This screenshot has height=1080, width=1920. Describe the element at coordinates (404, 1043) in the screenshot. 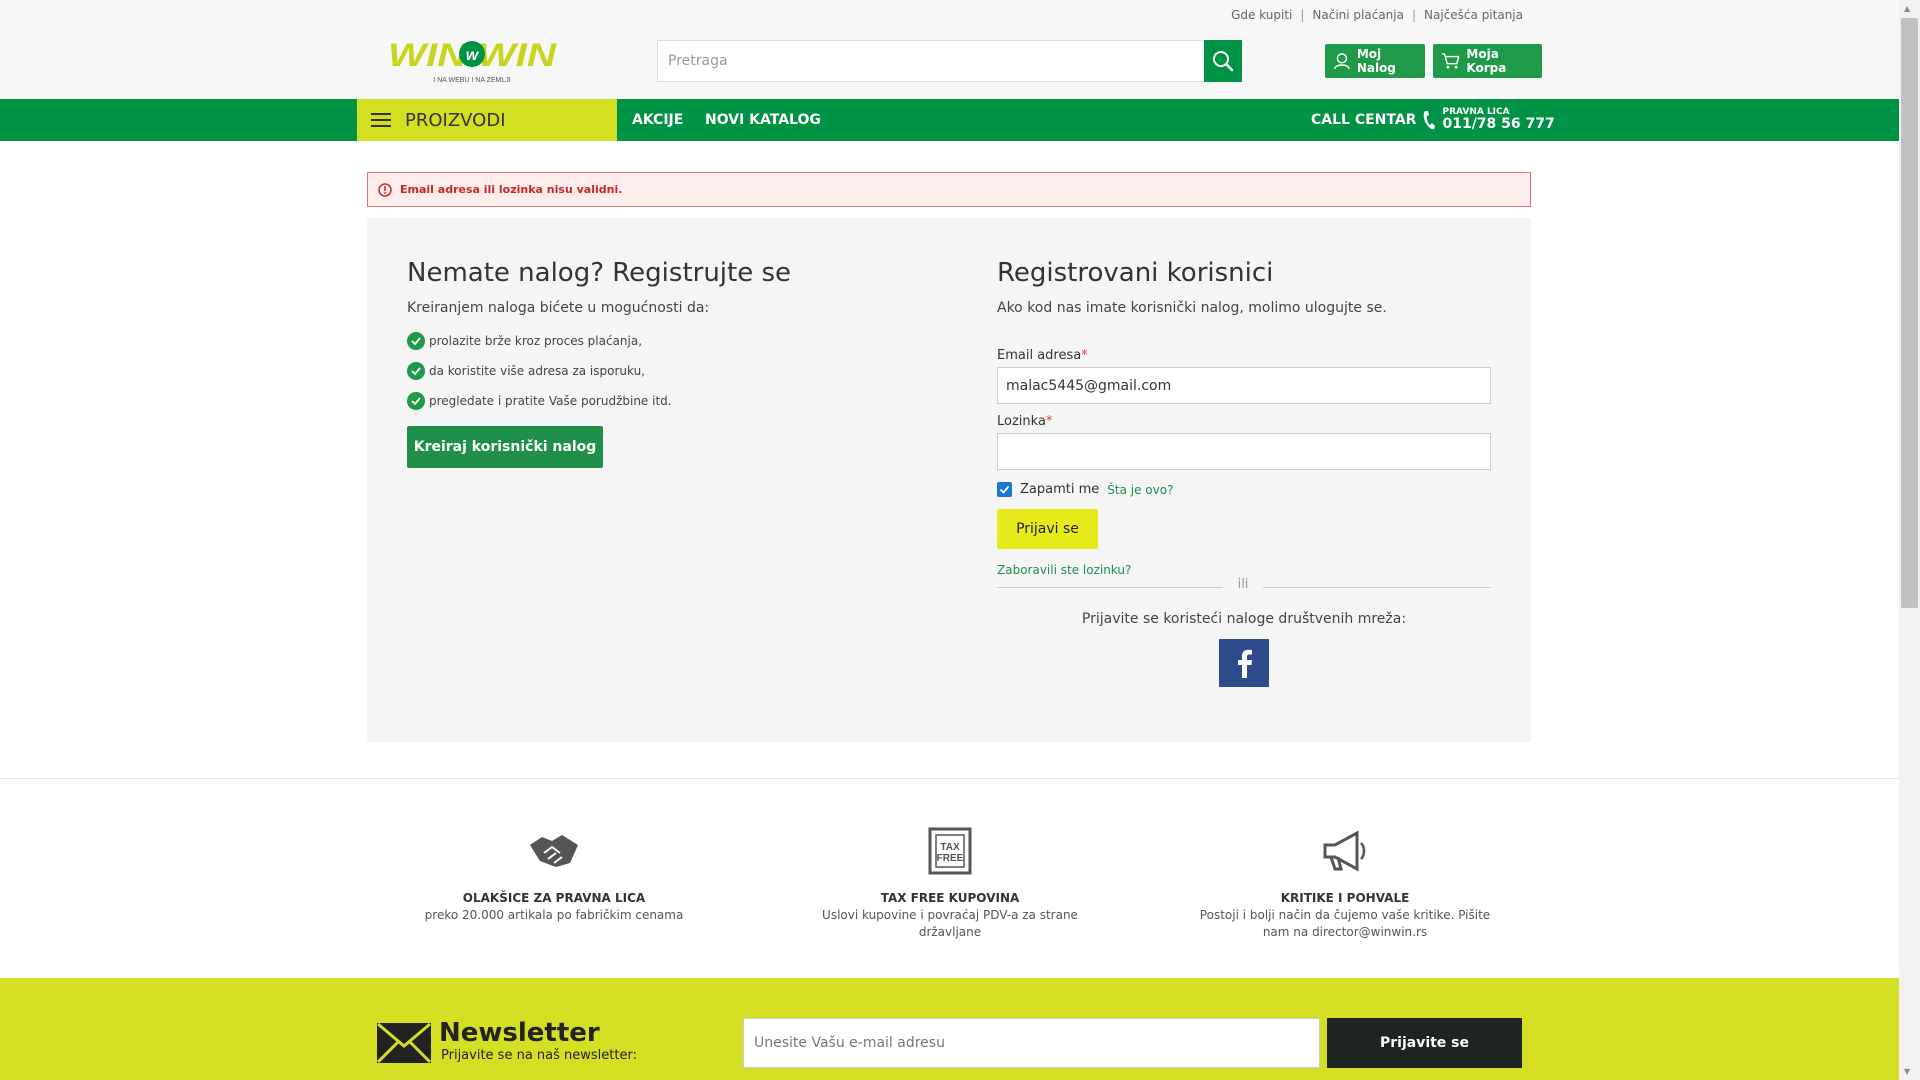

I see `envelope-icon` at that location.